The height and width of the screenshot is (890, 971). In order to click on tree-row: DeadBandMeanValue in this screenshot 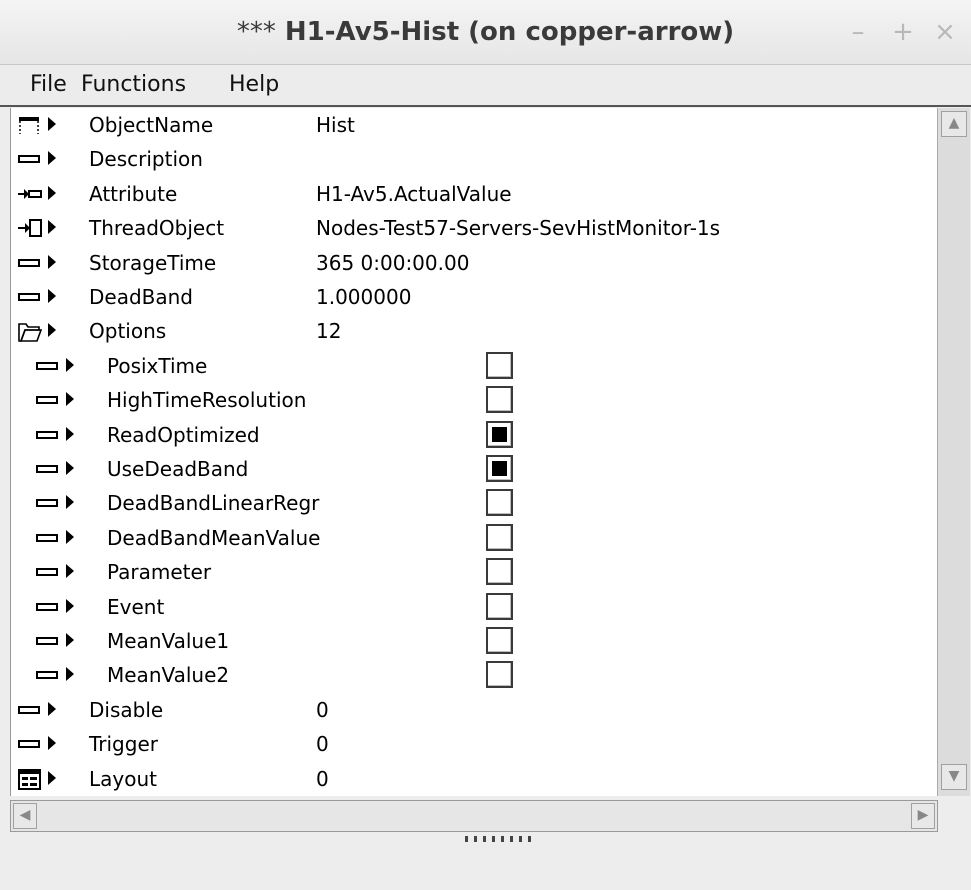, I will do `click(474, 538)`.